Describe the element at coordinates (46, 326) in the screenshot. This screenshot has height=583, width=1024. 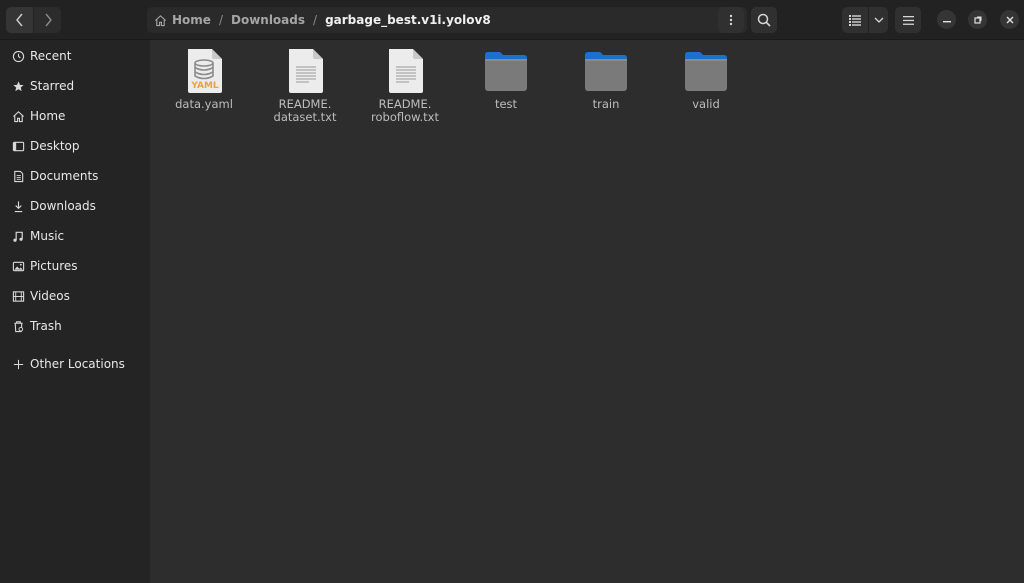
I see `sidebar-item-label: Trash` at that location.